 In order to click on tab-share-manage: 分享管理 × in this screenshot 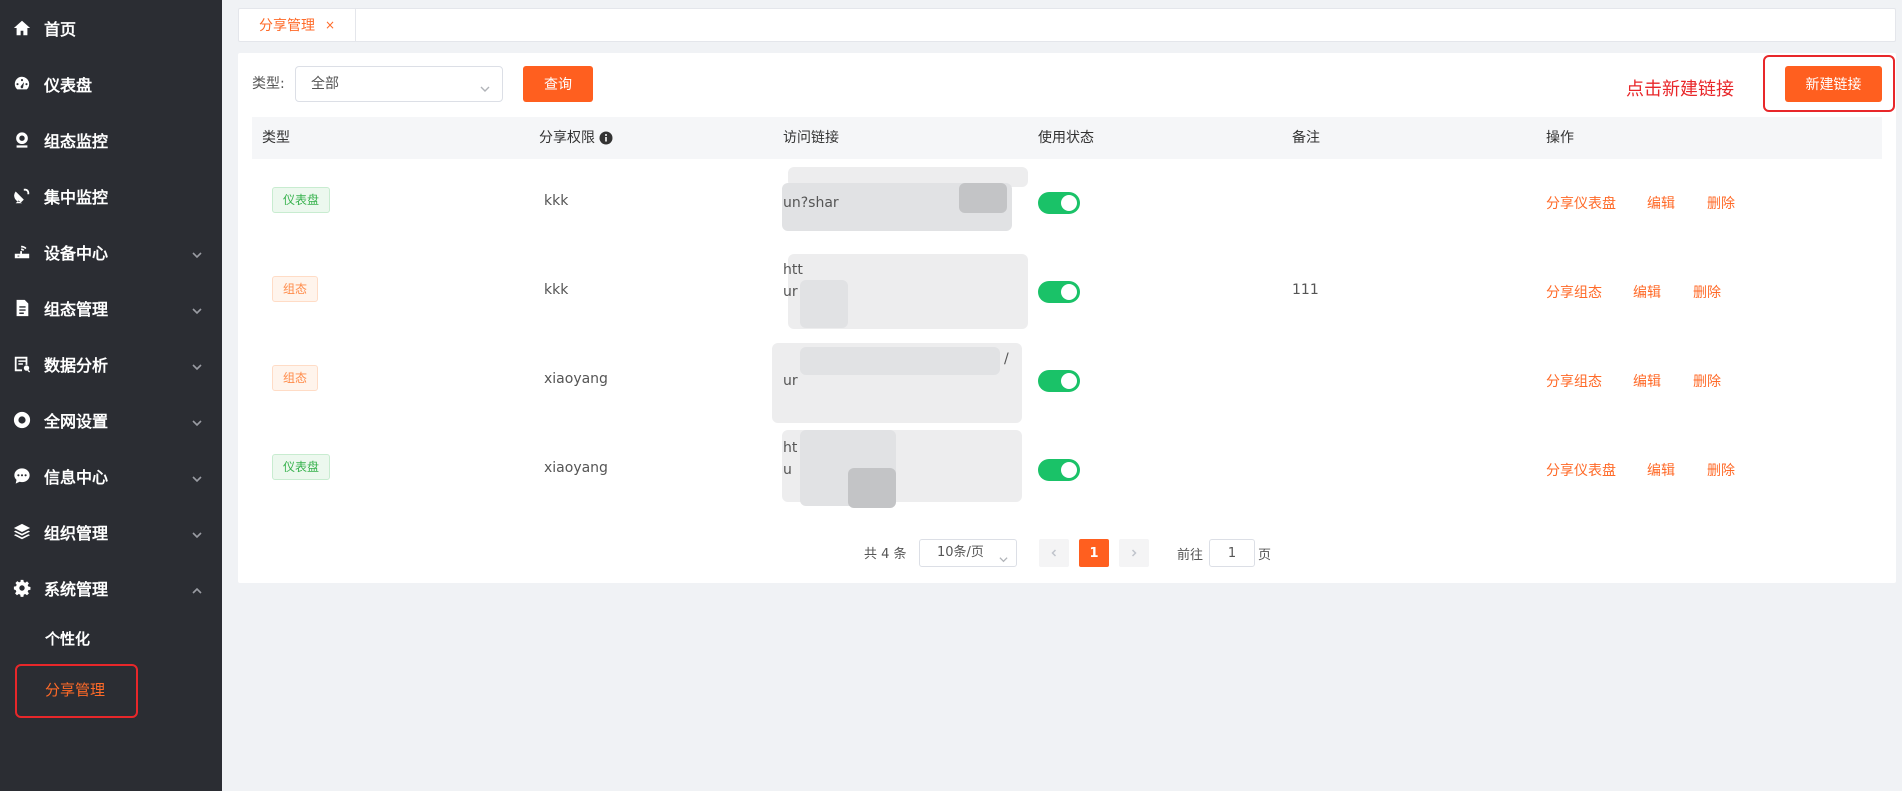, I will do `click(297, 25)`.